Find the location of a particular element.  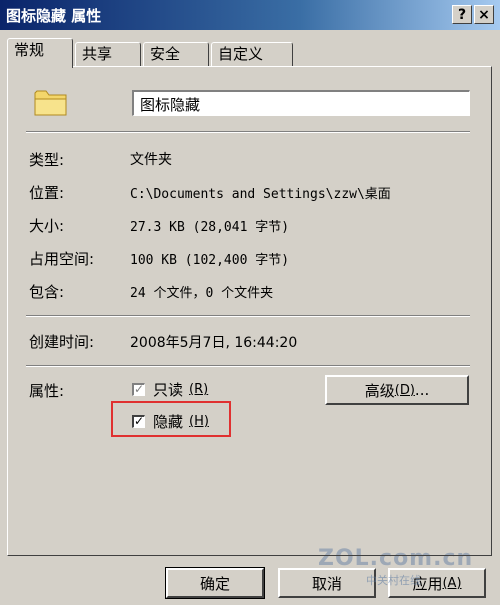

watermark-subtext: 中关村在线 is located at coordinates (393, 580).